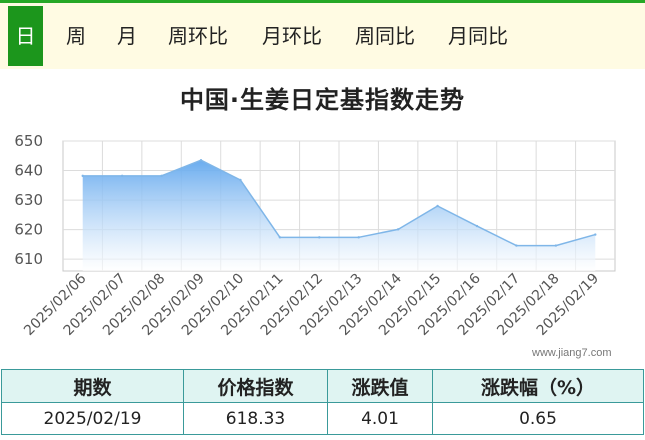  What do you see at coordinates (28, 171) in the screenshot?
I see `y-tick-label: 640` at bounding box center [28, 171].